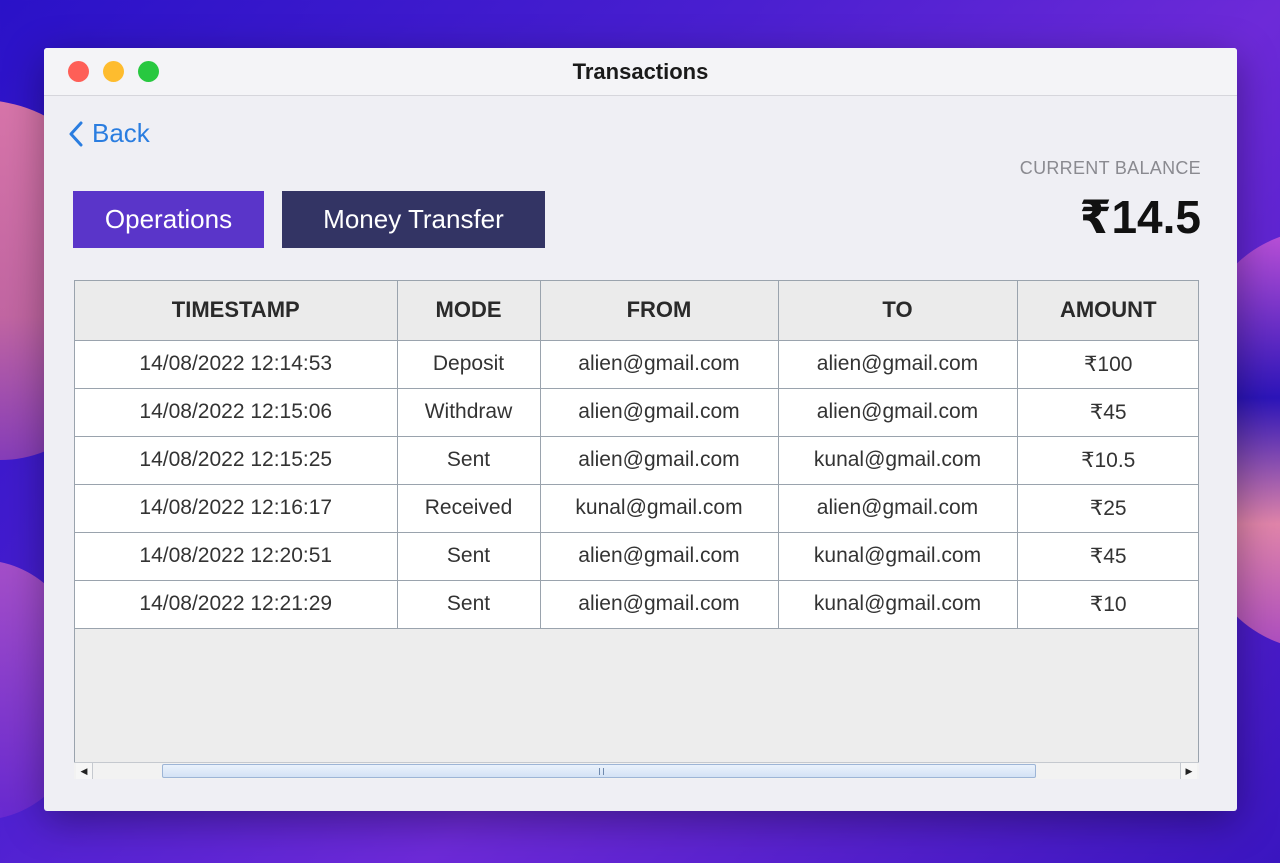  What do you see at coordinates (148, 71) in the screenshot?
I see `maximize-window-button` at bounding box center [148, 71].